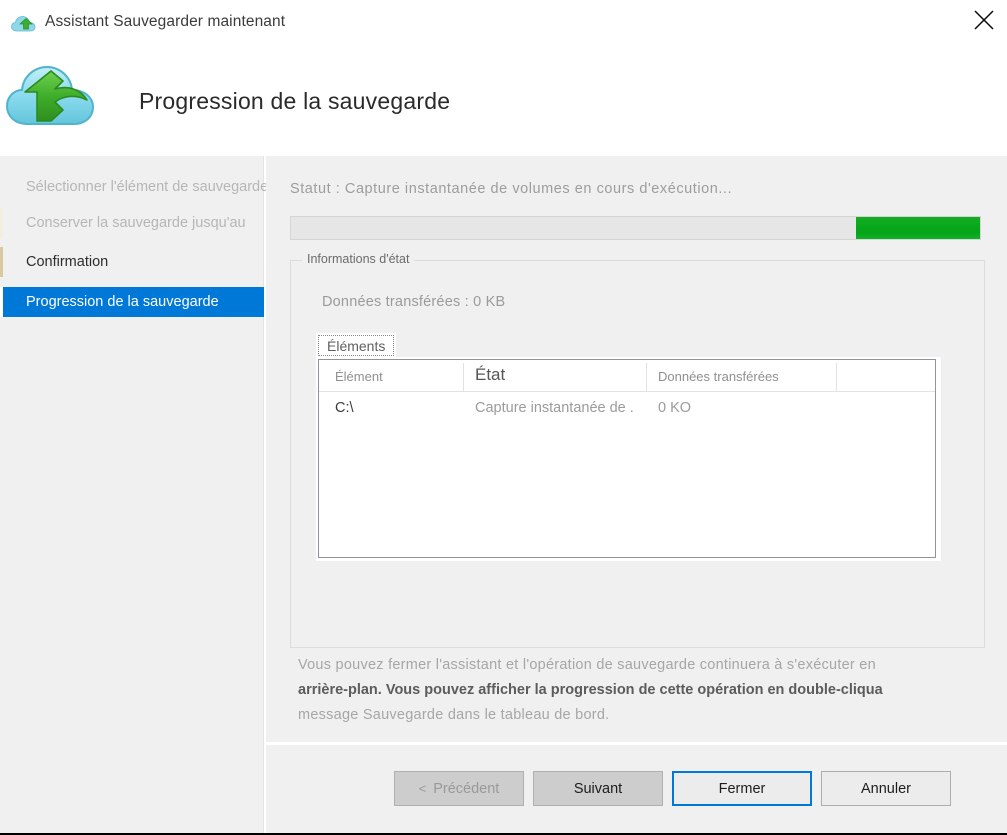 Image resolution: width=1007 pixels, height=835 pixels. I want to click on tab-label: Éléments, so click(356, 345).